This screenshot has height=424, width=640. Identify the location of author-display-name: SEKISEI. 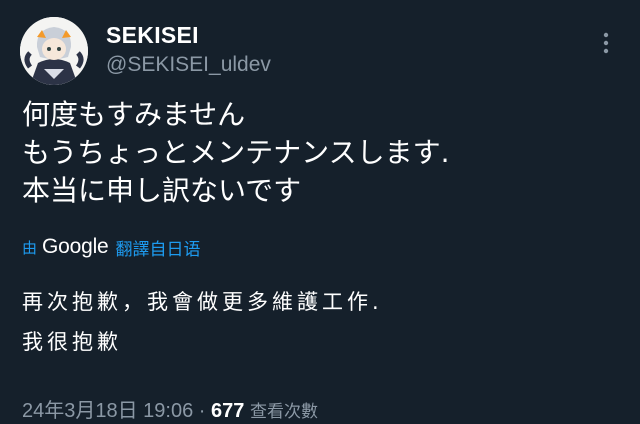
(152, 35).